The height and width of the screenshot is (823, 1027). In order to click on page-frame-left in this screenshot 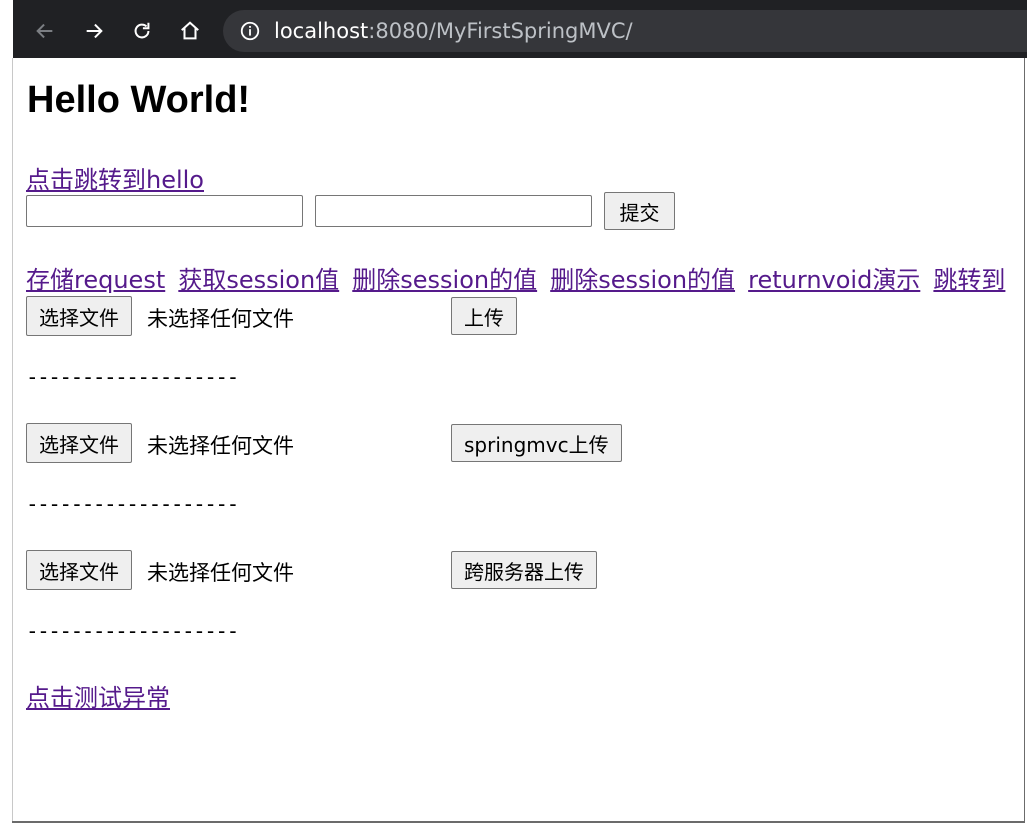, I will do `click(12, 440)`.